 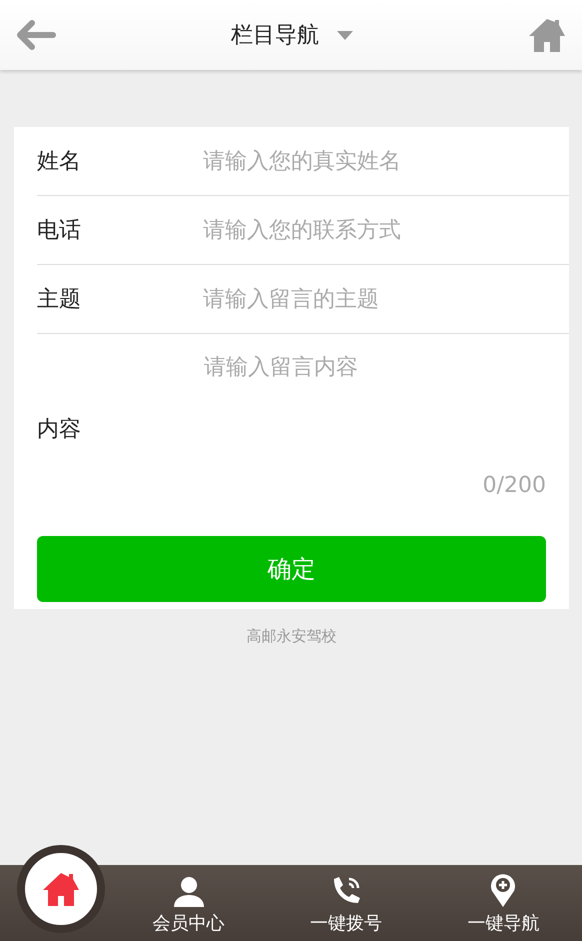 I want to click on footer-text: 高邮永安驾校, so click(x=291, y=636).